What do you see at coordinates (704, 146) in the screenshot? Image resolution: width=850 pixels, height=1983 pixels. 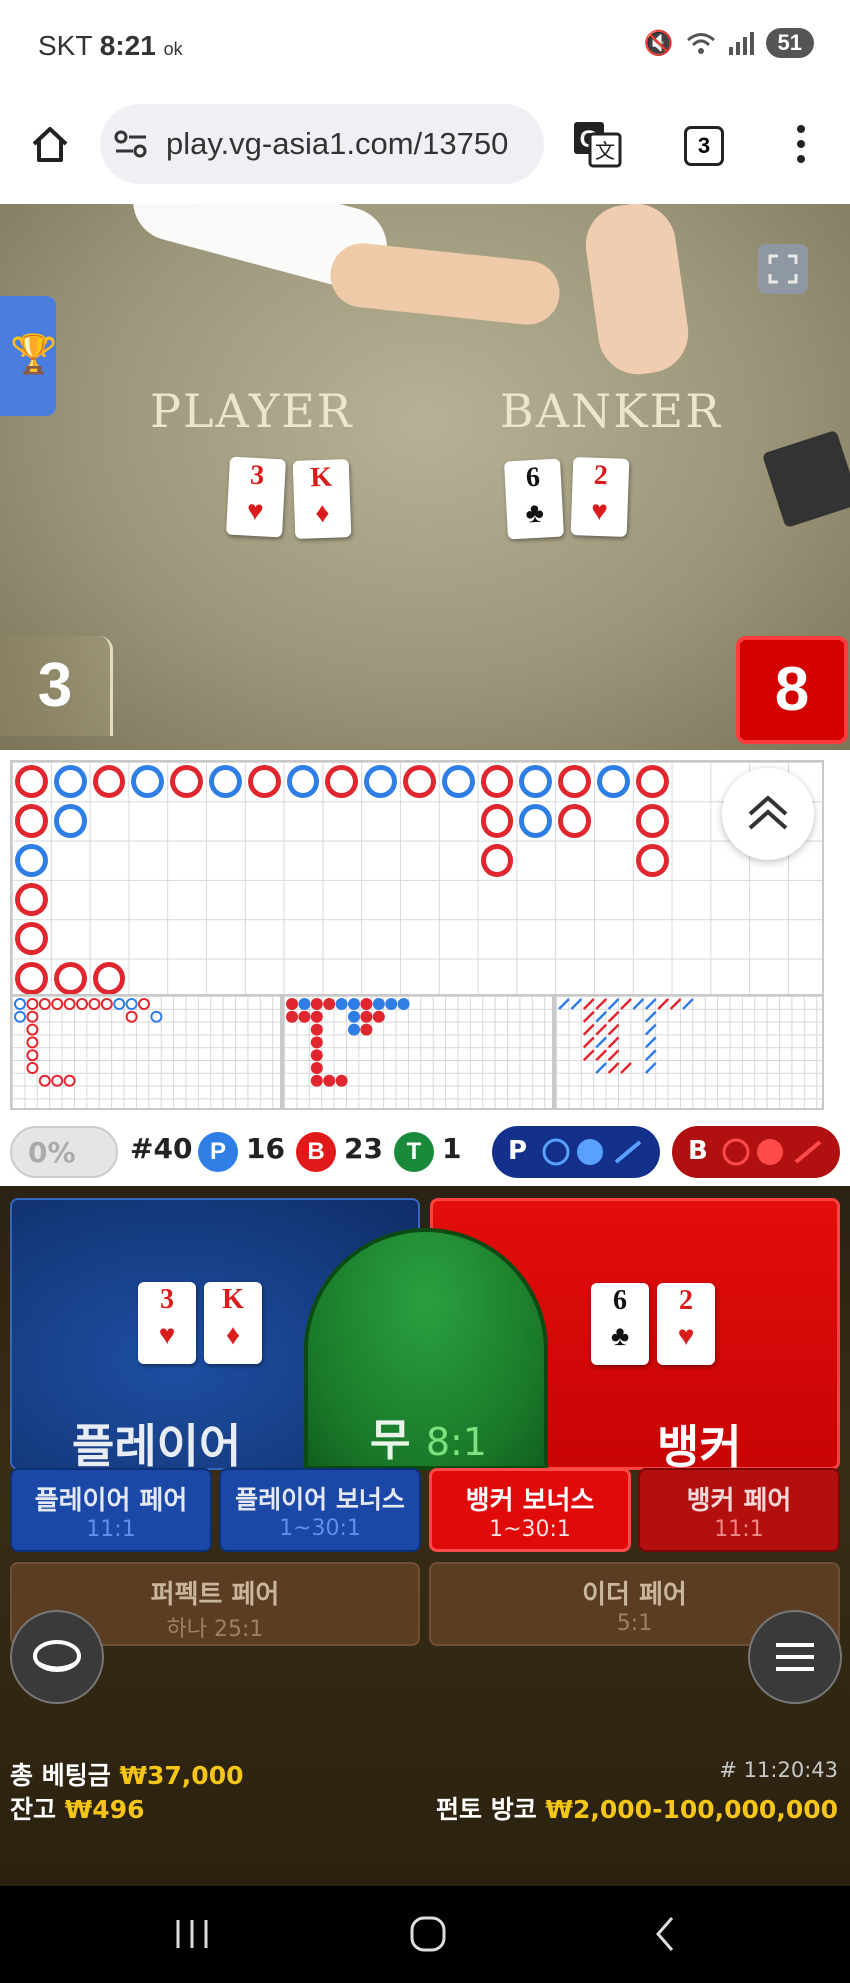 I see `tab-switcher-button: 3` at bounding box center [704, 146].